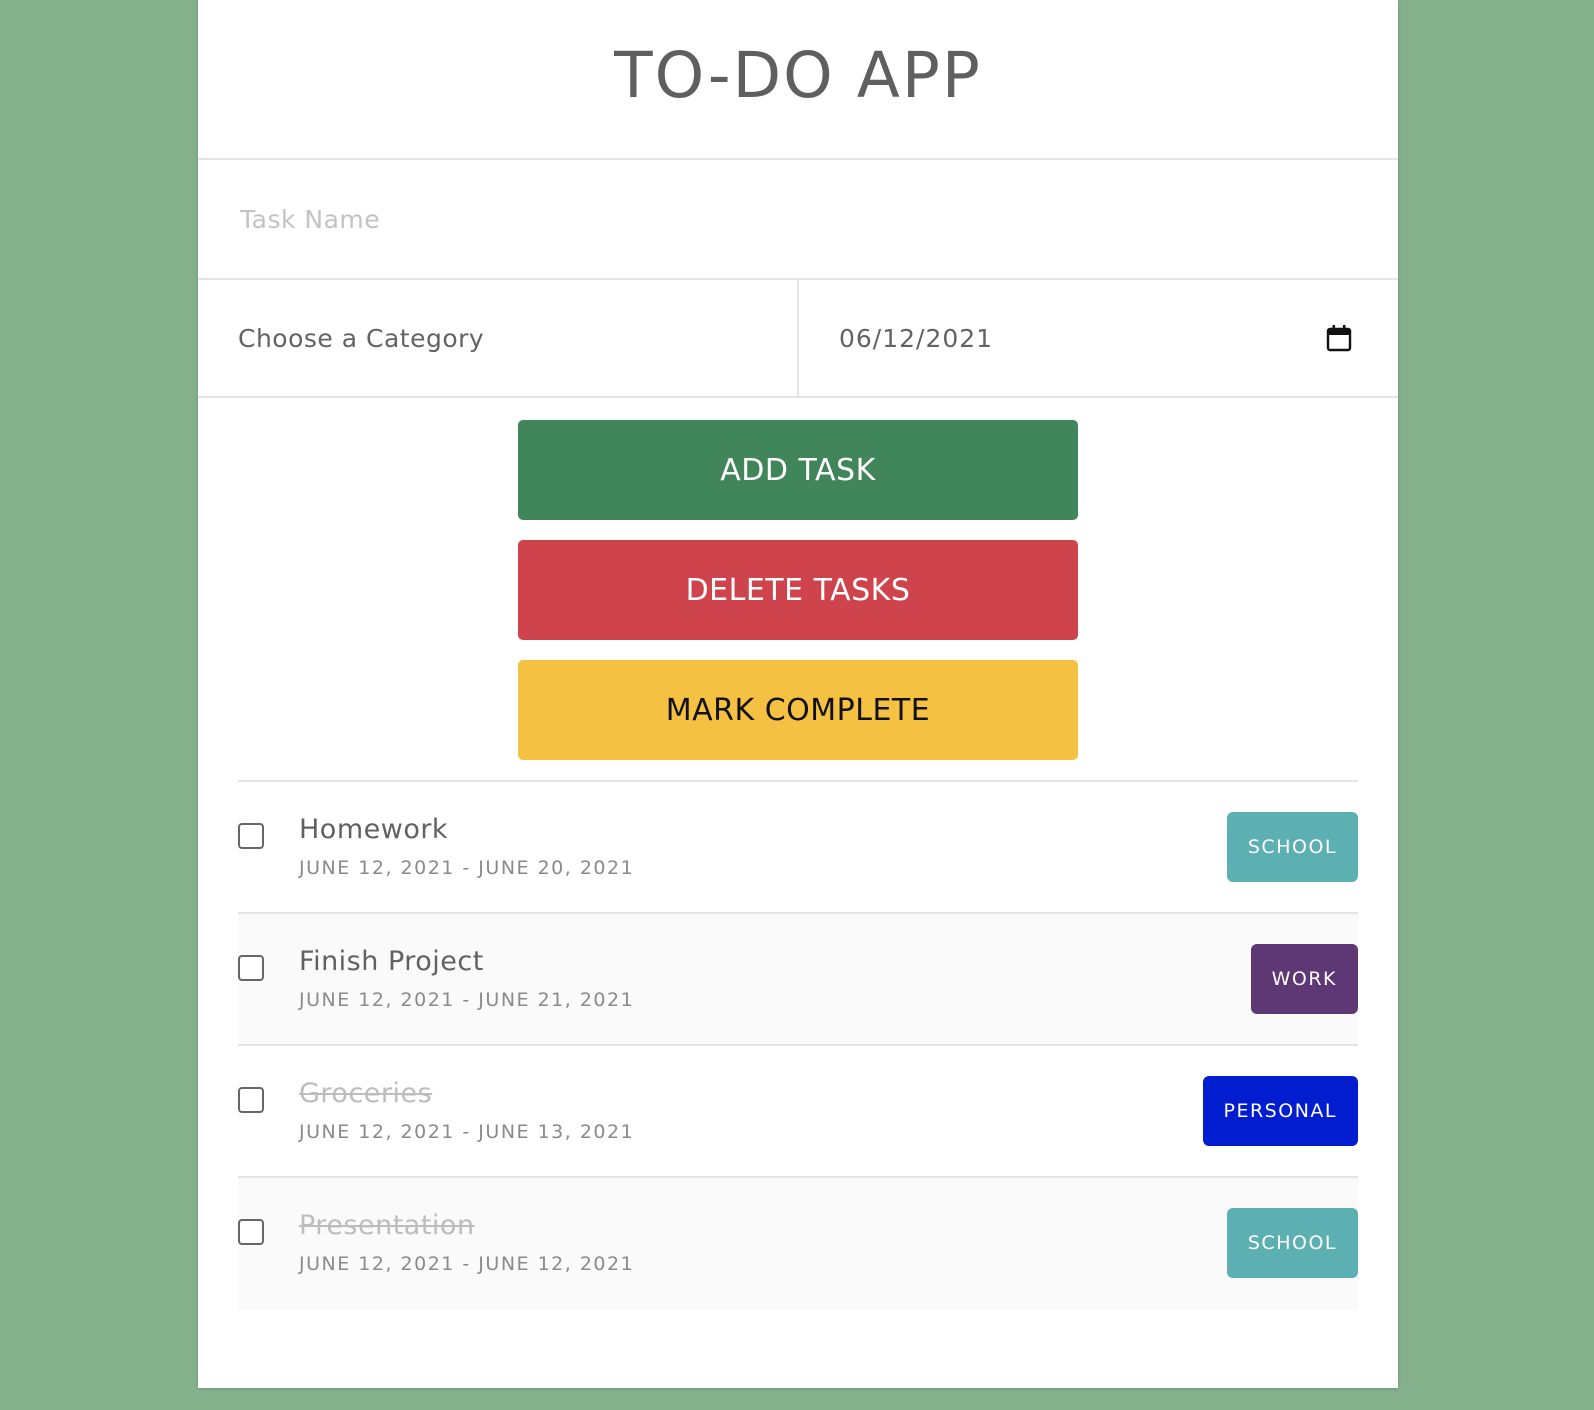 This screenshot has width=1594, height=1410. What do you see at coordinates (1304, 979) in the screenshot?
I see `category-badge: WORK` at bounding box center [1304, 979].